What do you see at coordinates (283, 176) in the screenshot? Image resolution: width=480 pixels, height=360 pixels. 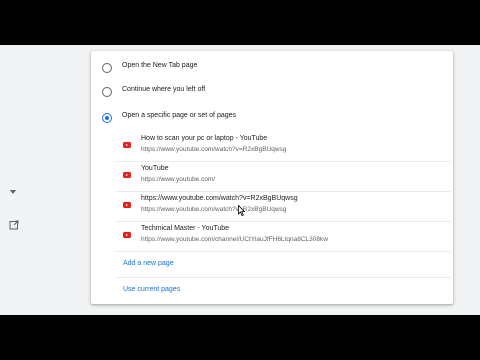 I see `startup-page-item: YouTube https://www.youtube.com/` at bounding box center [283, 176].